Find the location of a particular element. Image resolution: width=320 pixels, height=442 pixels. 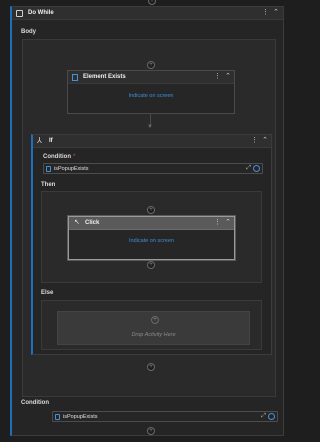

click-header: ↖ Click ⋮ ⌃ is located at coordinates (151, 223).